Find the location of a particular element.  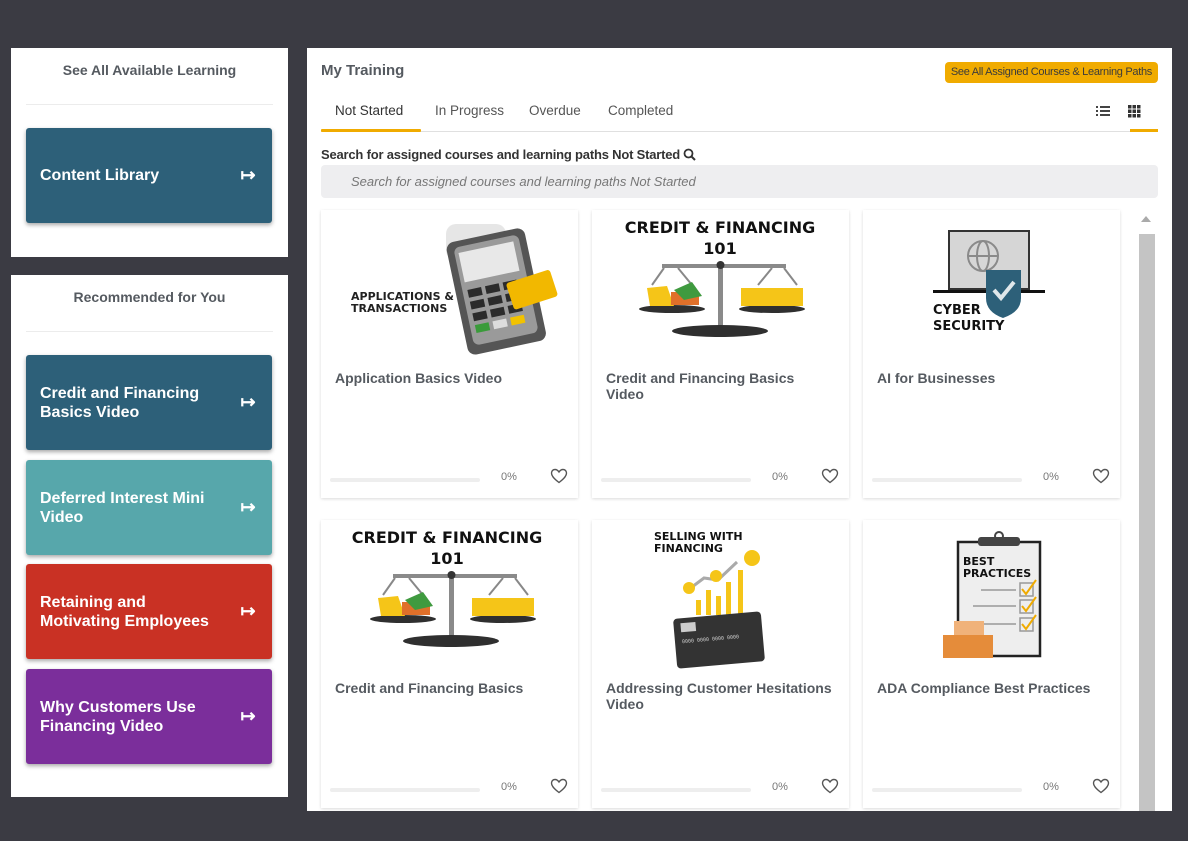

recommended-tile: Deferred Interest Mini Video ↦ is located at coordinates (149, 507).